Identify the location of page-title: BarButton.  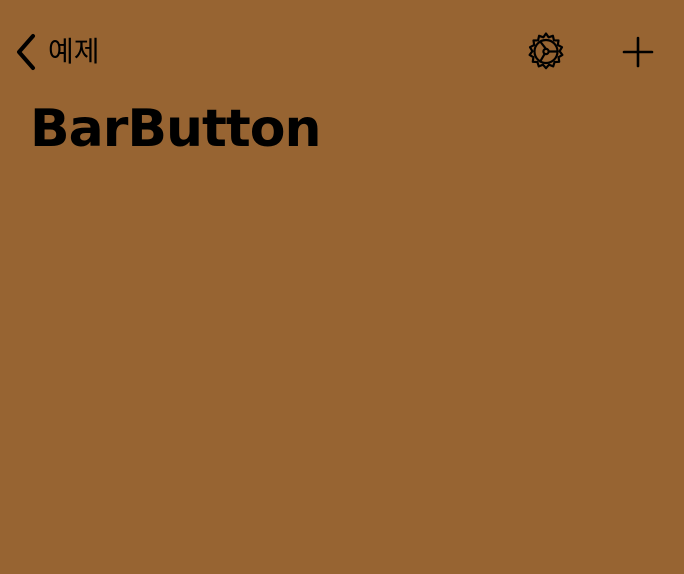
(175, 129).